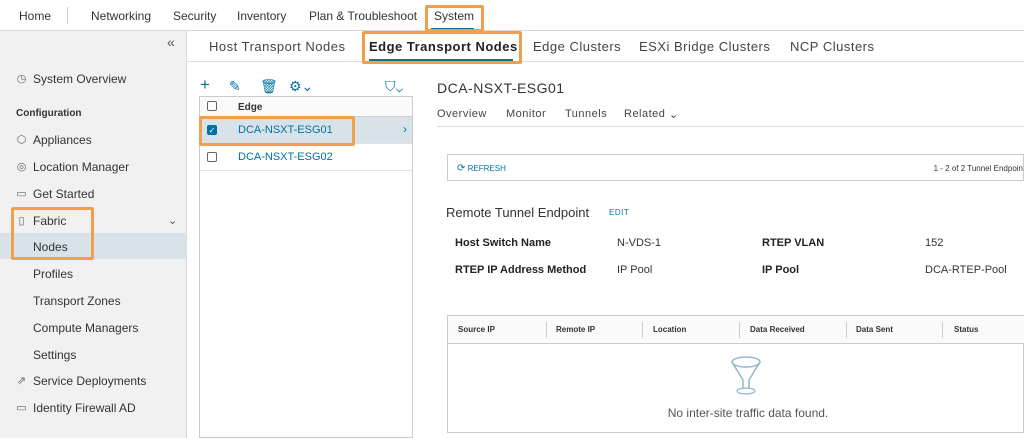 The width and height of the screenshot is (1024, 438). Describe the element at coordinates (21, 220) in the screenshot. I see `server-icon: ▯` at that location.